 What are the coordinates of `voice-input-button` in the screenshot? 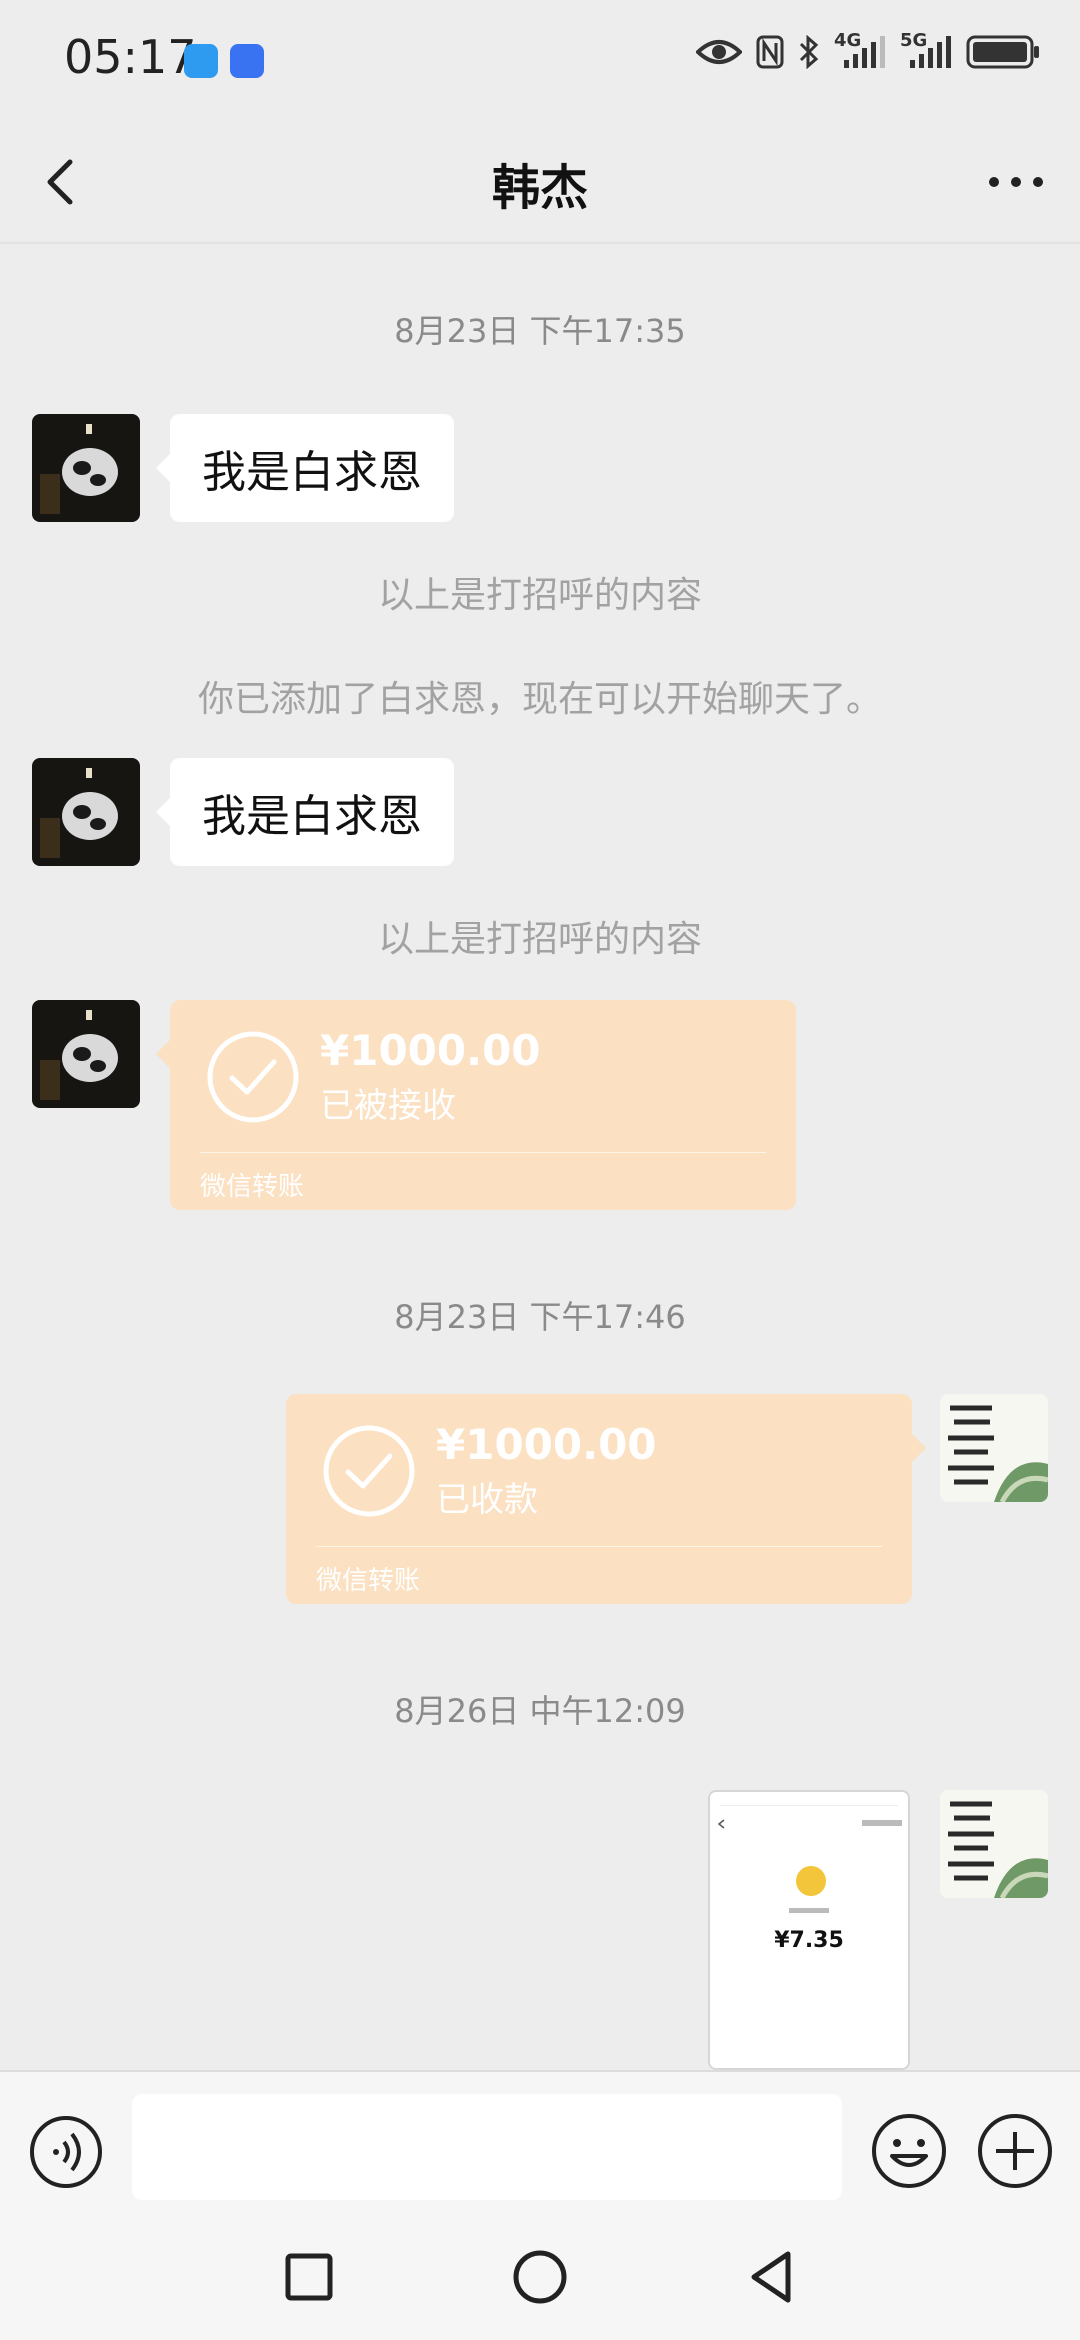 It's located at (66, 2152).